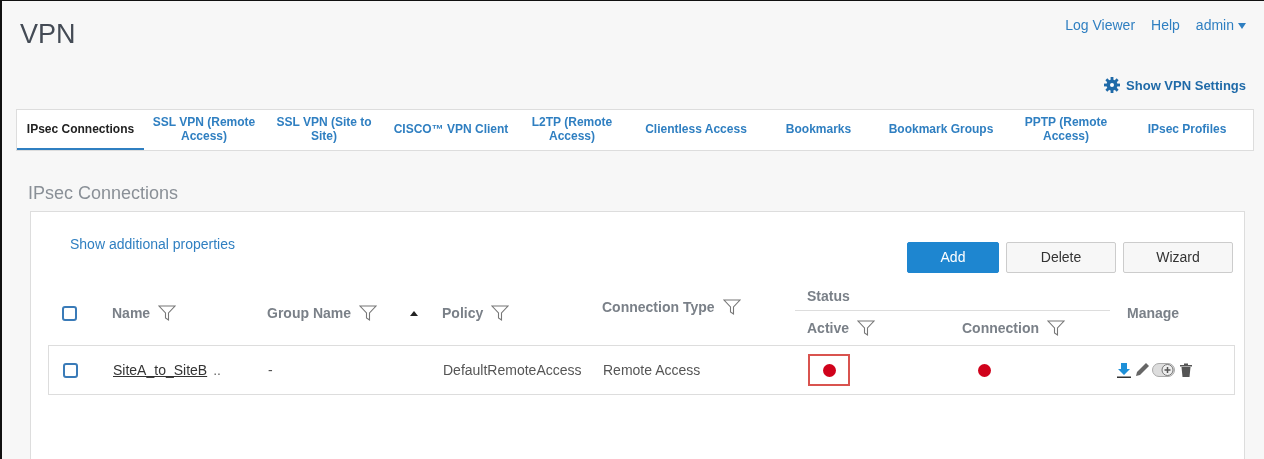 This screenshot has height=459, width=1264. Describe the element at coordinates (1175, 85) in the screenshot. I see `settings-link: Show VPN Settings` at that location.